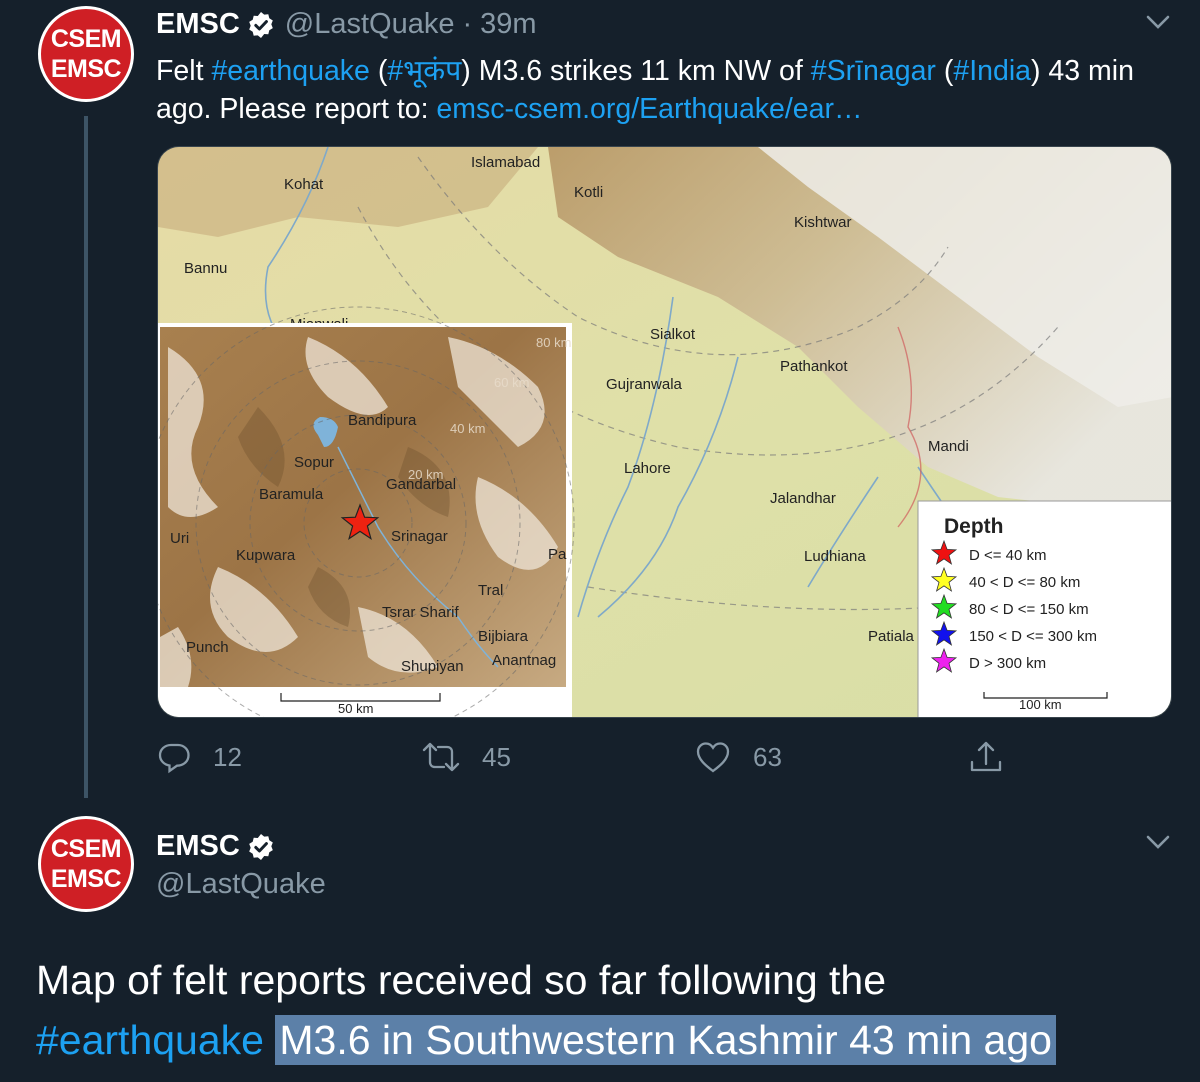  Describe the element at coordinates (490, 590) in the screenshot. I see `inset-place-label: Tral` at that location.